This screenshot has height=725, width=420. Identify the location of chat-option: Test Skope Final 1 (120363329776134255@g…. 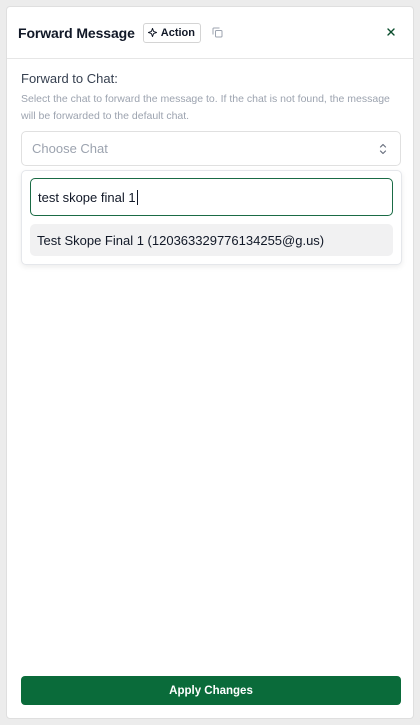
(211, 240).